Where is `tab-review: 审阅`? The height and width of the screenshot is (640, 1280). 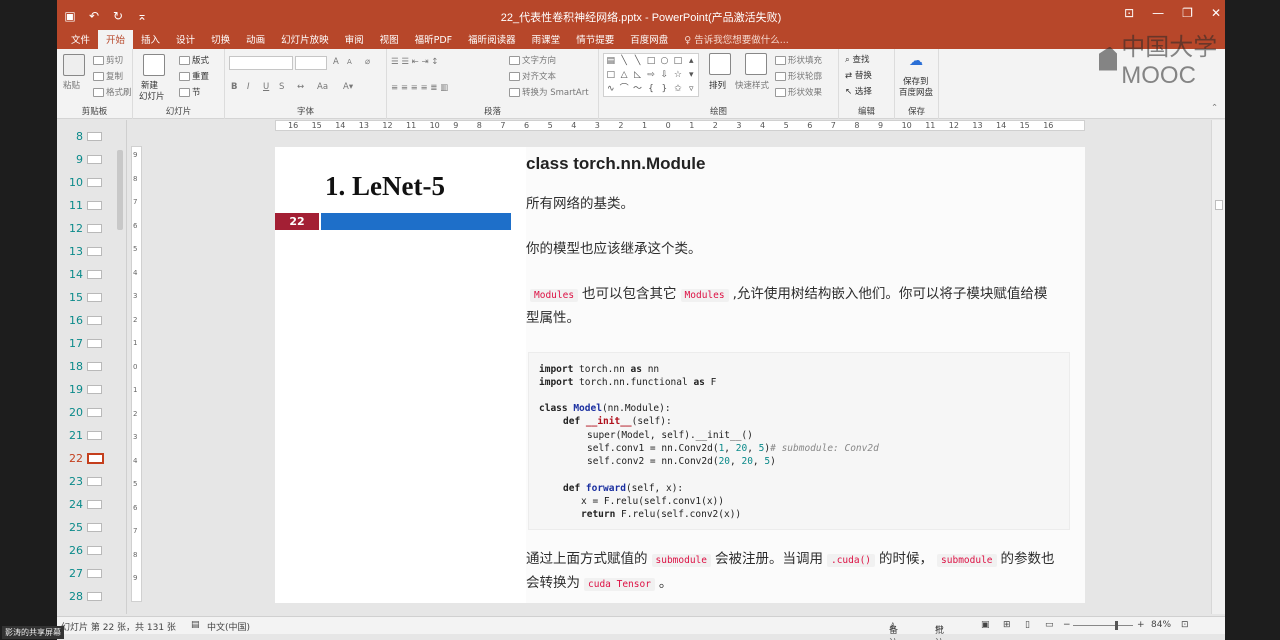 tab-review: 审阅 is located at coordinates (354, 39).